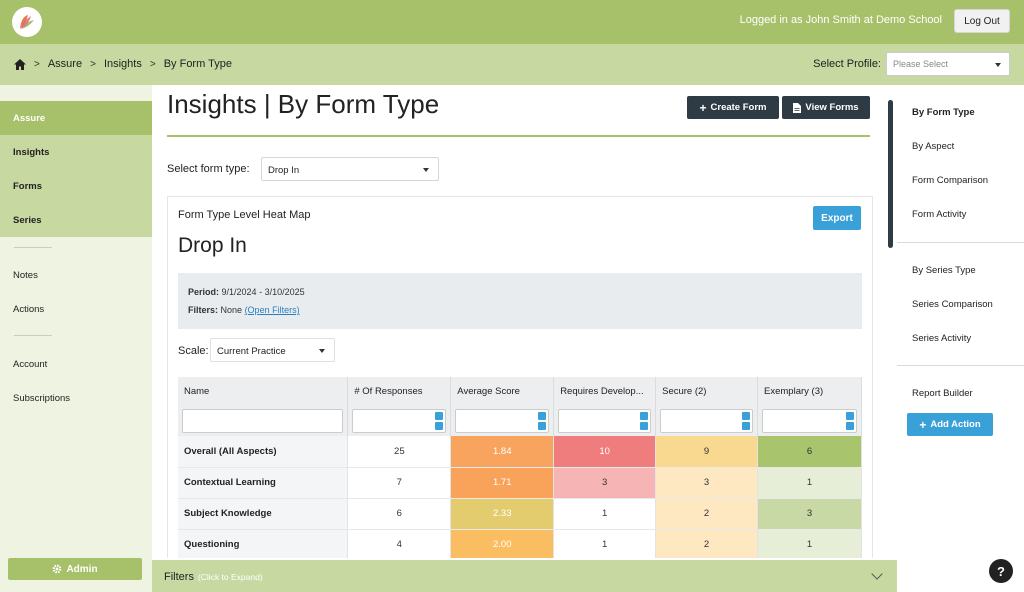 This screenshot has width=1024, height=592. I want to click on exemplary-filter-input, so click(809, 420).